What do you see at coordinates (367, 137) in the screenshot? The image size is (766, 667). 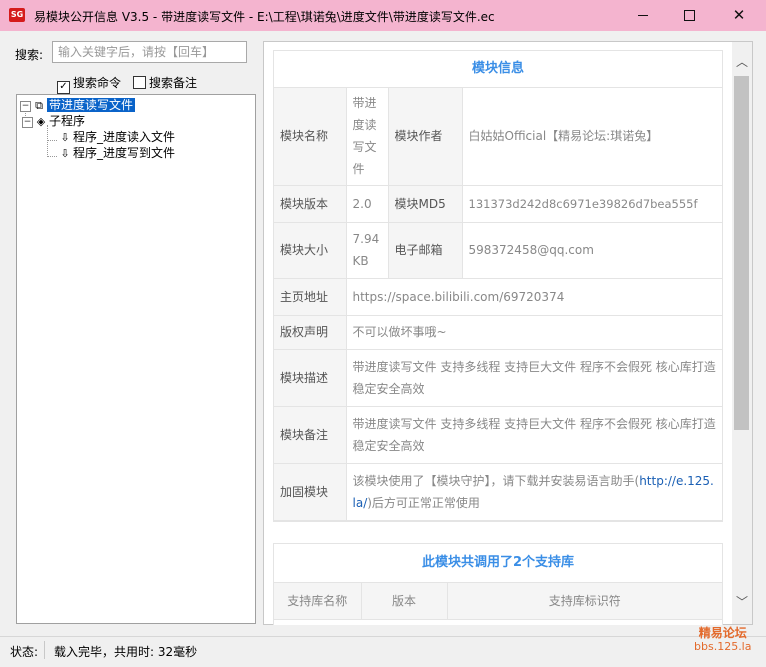 I see `name-value: 带进度读写文件` at bounding box center [367, 137].